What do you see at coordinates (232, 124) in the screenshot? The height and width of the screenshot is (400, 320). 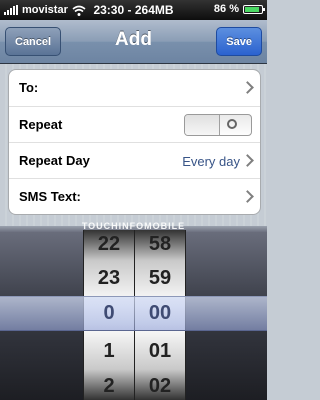 I see `toggle-off-icon` at bounding box center [232, 124].